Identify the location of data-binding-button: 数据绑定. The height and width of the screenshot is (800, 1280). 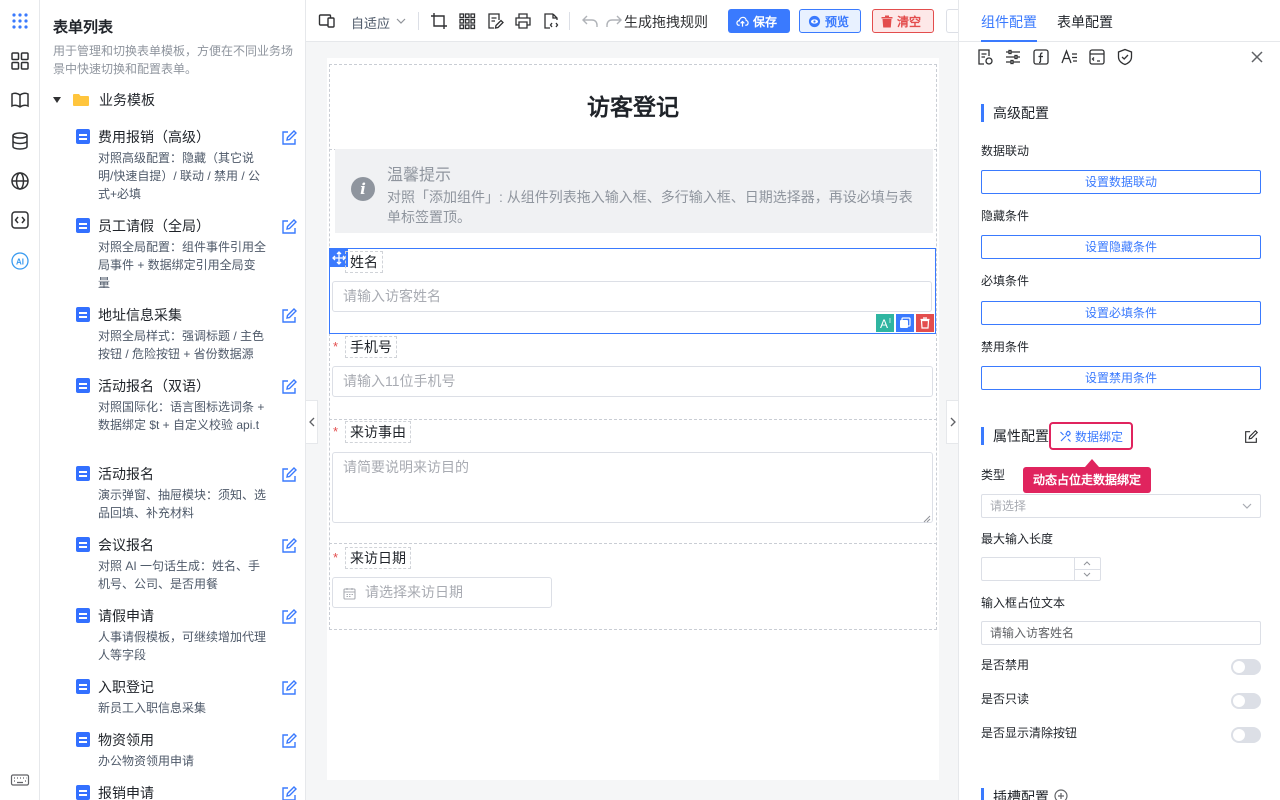
(1091, 436).